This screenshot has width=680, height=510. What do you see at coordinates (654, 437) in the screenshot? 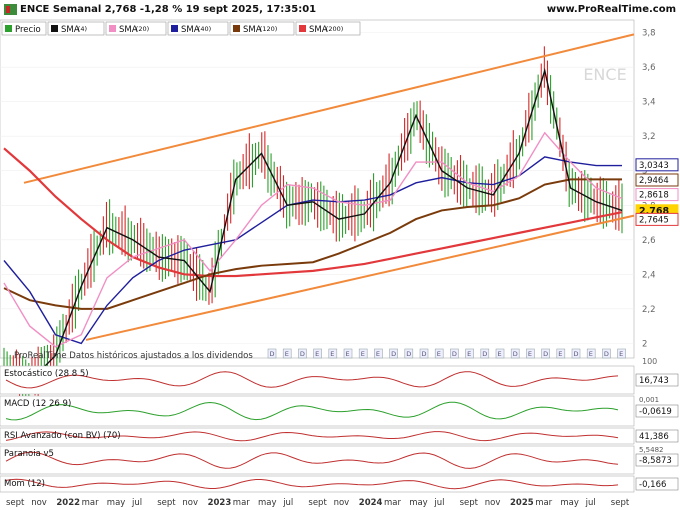
I see `indicator-value: 41,386` at bounding box center [654, 437].